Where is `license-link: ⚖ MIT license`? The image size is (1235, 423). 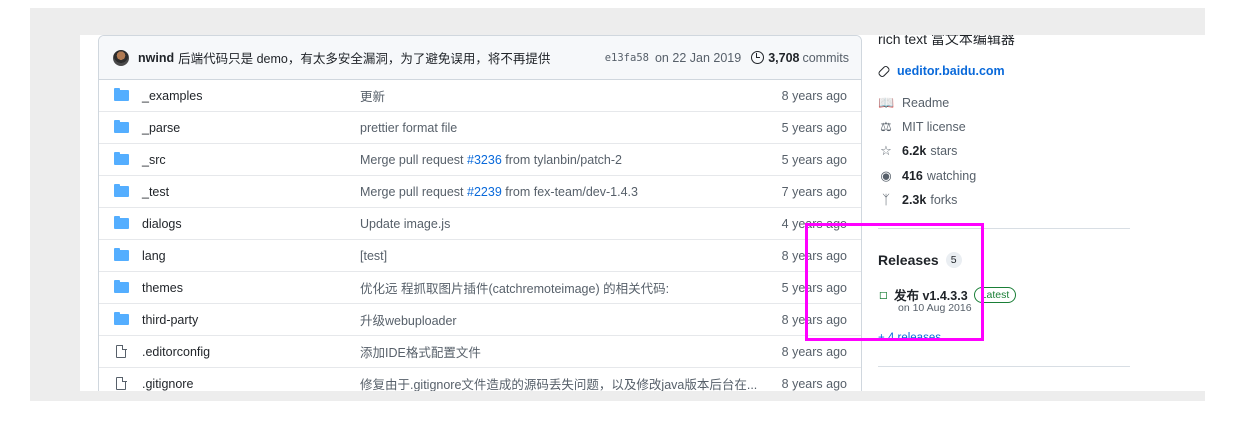 license-link: ⚖ MIT license is located at coordinates (922, 127).